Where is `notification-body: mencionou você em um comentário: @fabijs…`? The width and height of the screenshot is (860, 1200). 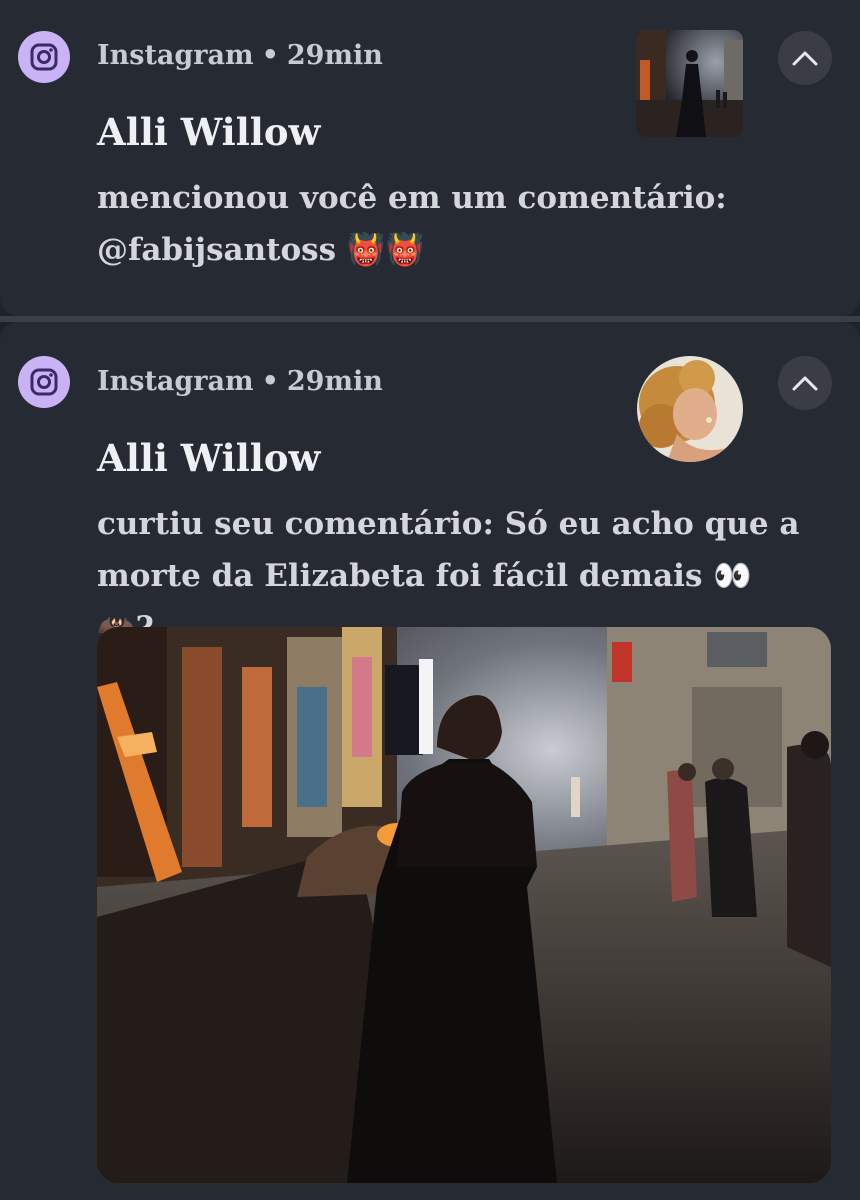
notification-body: mencionou você em um comentário: @fabijs… is located at coordinates (467, 224).